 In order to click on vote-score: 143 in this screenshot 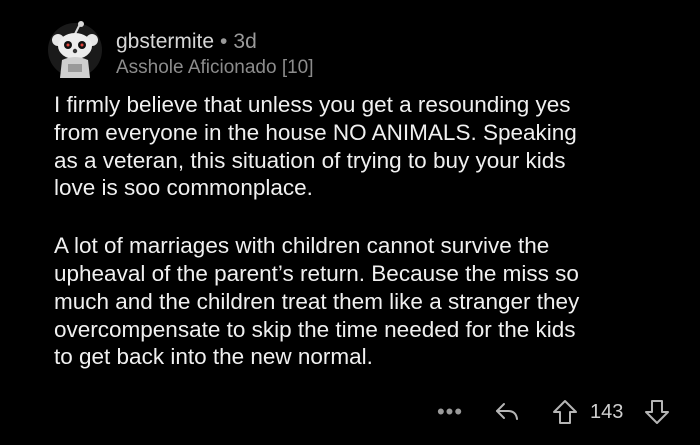, I will do `click(607, 412)`.